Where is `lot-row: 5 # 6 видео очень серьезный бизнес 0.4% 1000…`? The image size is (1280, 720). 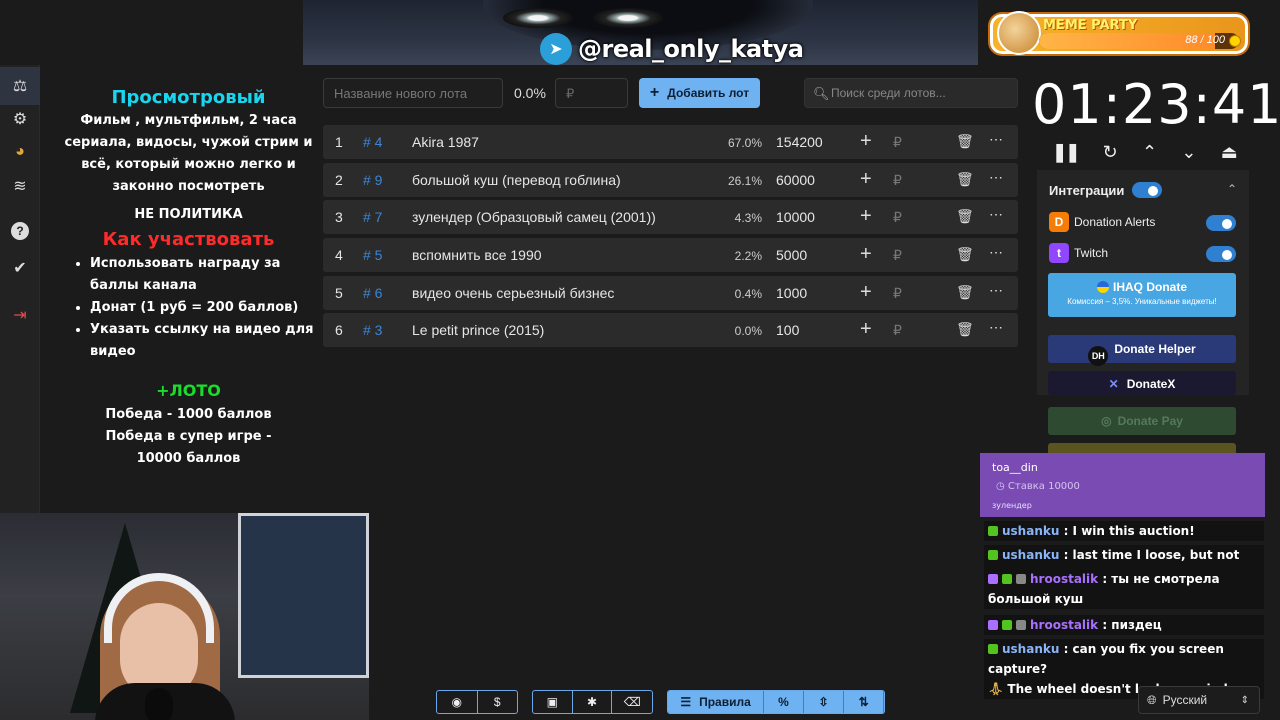 lot-row: 5 # 6 видео очень серьезный бизнес 0.4% 1000… is located at coordinates (670, 292).